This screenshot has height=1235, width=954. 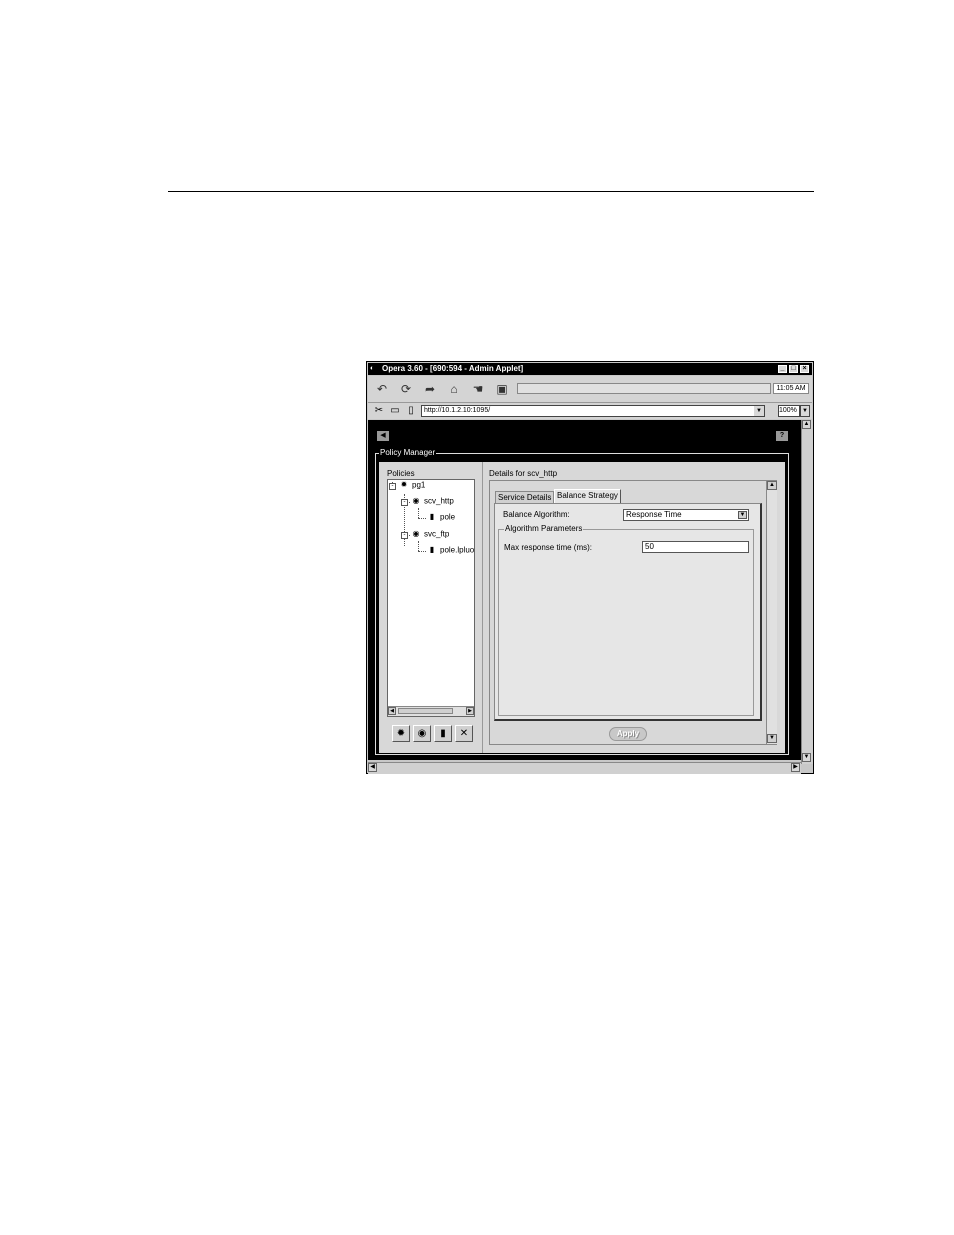 What do you see at coordinates (404, 502) in the screenshot?
I see `expand-scv-http-icon: -` at bounding box center [404, 502].